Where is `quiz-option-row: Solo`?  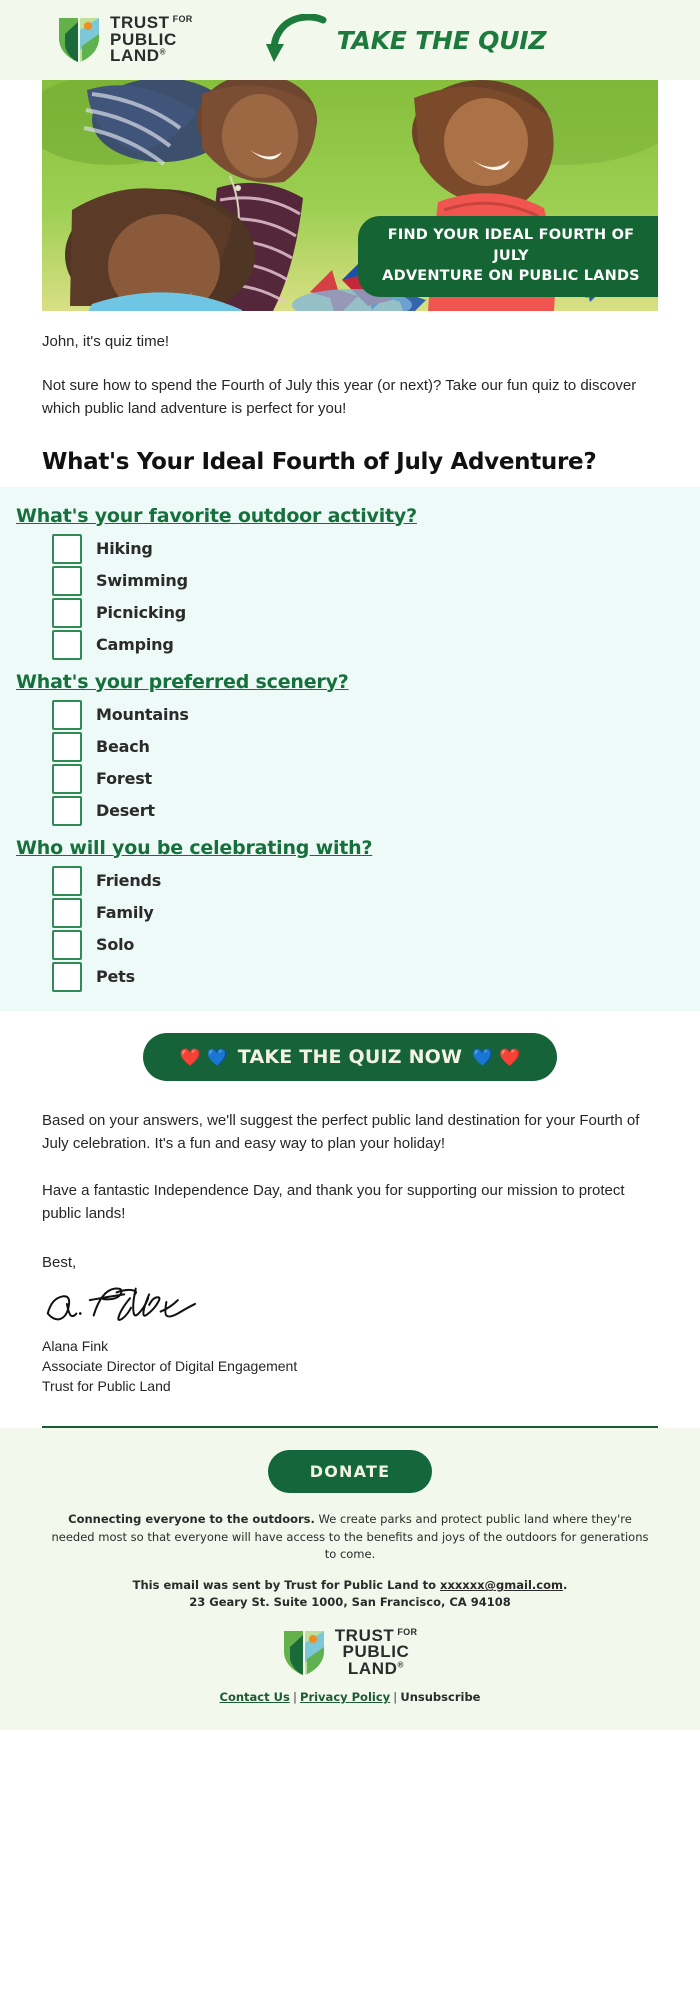 quiz-option-row: Solo is located at coordinates (376, 945).